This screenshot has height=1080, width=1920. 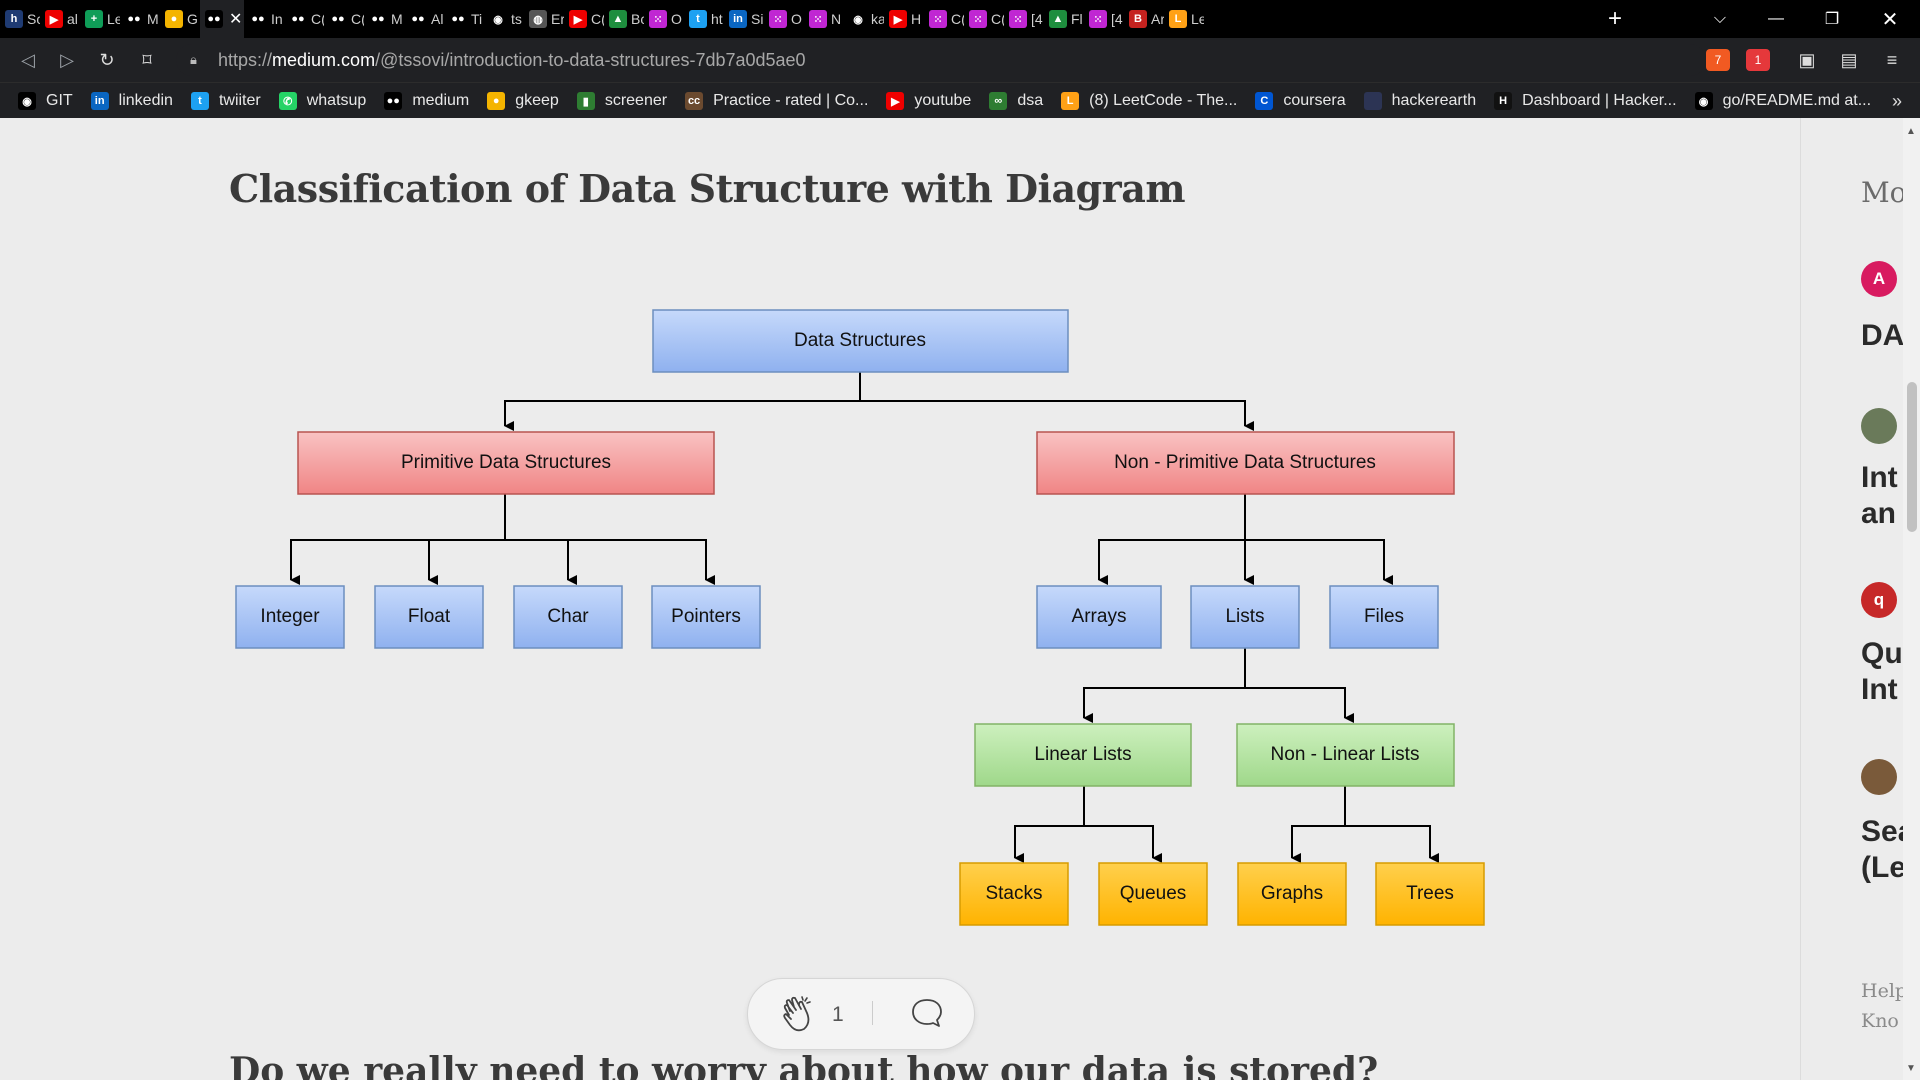 What do you see at coordinates (426, 101) in the screenshot?
I see `bookmark-medium: ●● medium` at bounding box center [426, 101].